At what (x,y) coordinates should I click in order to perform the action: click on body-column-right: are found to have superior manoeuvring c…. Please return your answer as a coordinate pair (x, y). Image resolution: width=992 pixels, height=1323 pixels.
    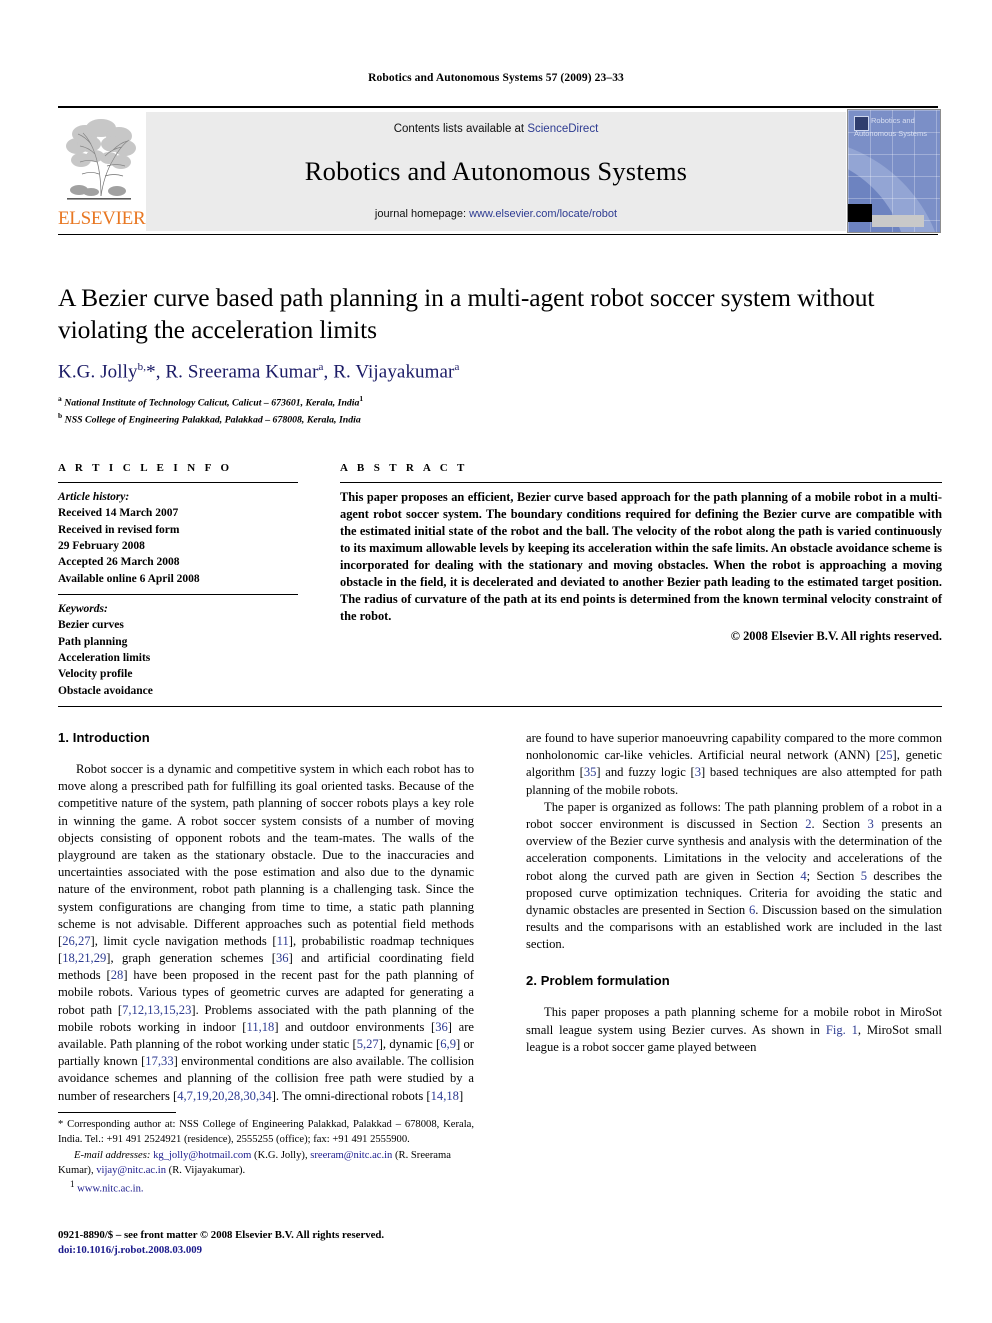
    Looking at the image, I should click on (734, 893).